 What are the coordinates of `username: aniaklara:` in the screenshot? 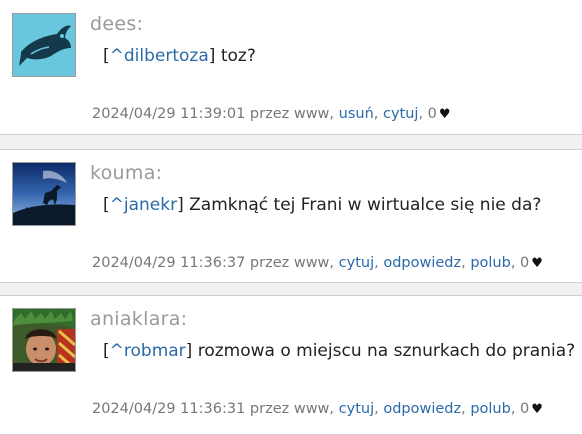 It's located at (138, 319).